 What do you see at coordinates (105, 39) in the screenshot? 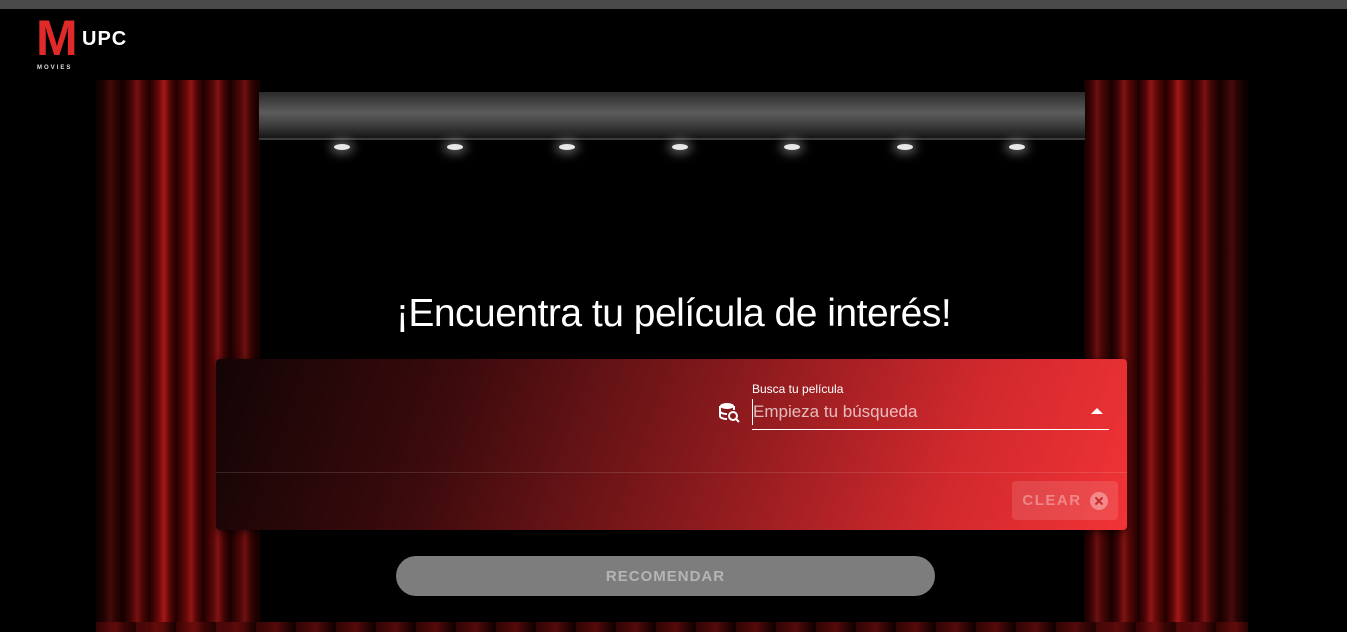
I see `logo-name: UPC` at bounding box center [105, 39].